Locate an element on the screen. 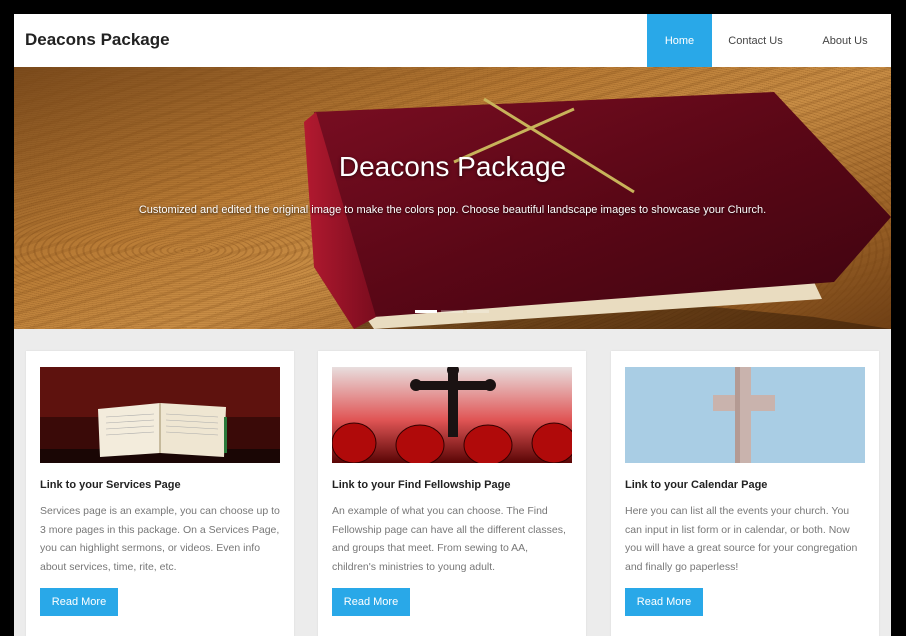  card-title: Link to your Calendar Page is located at coordinates (696, 485).